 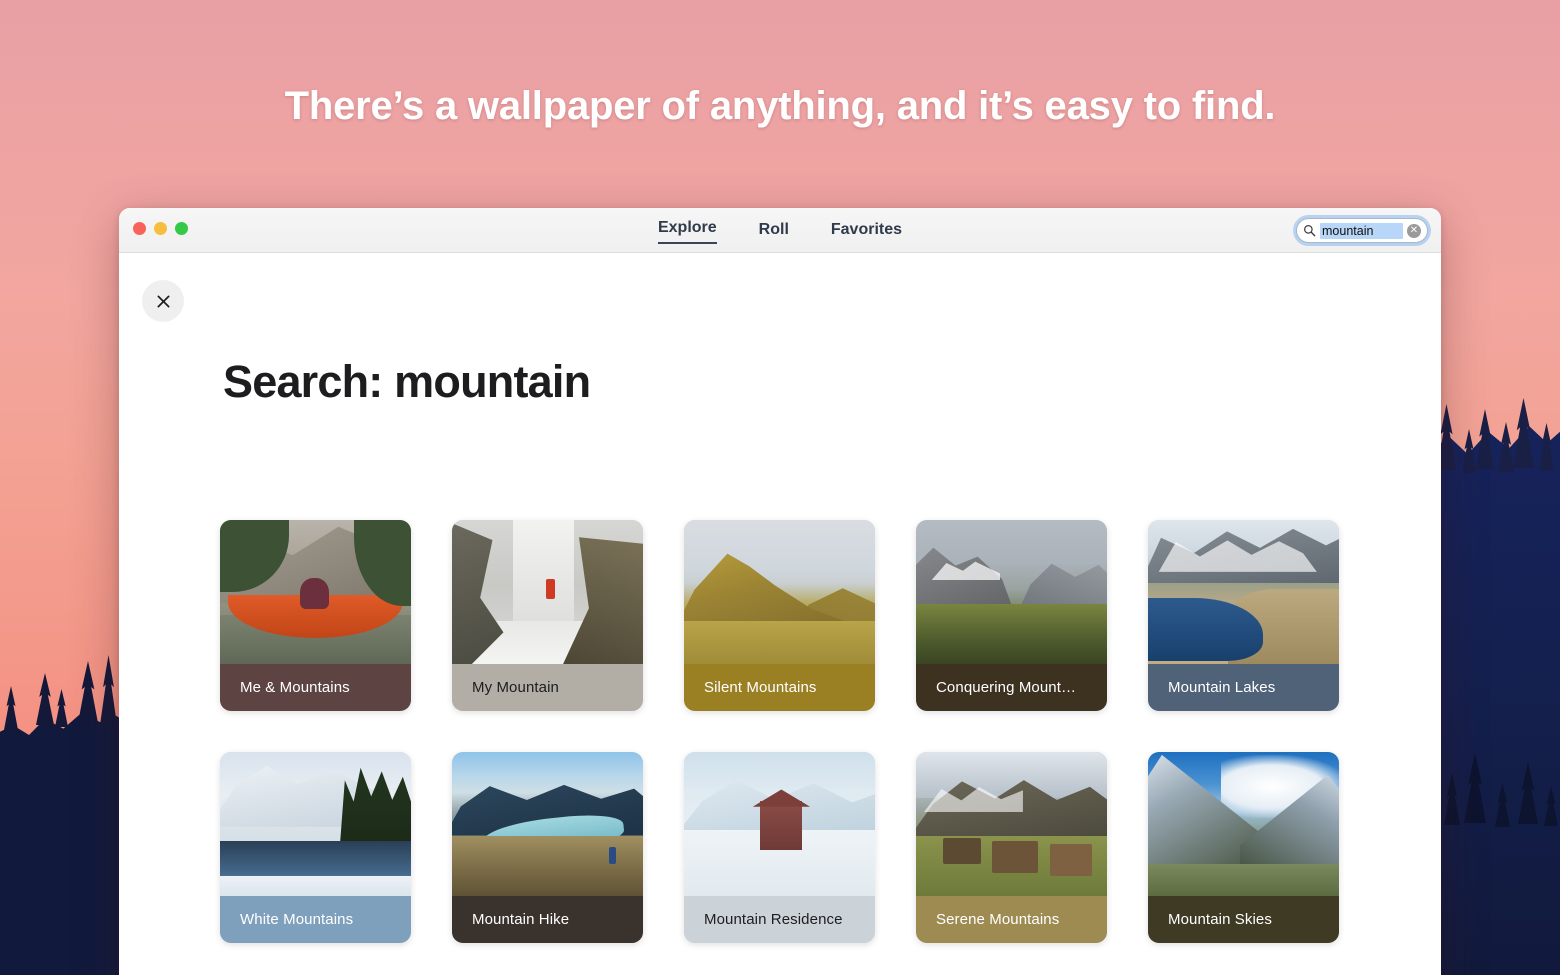 What do you see at coordinates (547, 687) in the screenshot?
I see `wallpaper-card-title: My Mountain` at bounding box center [547, 687].